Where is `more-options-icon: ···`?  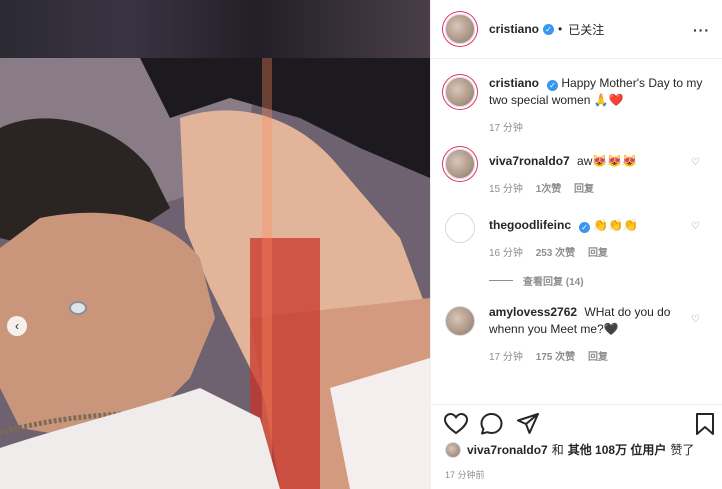 more-options-icon: ··· is located at coordinates (701, 30).